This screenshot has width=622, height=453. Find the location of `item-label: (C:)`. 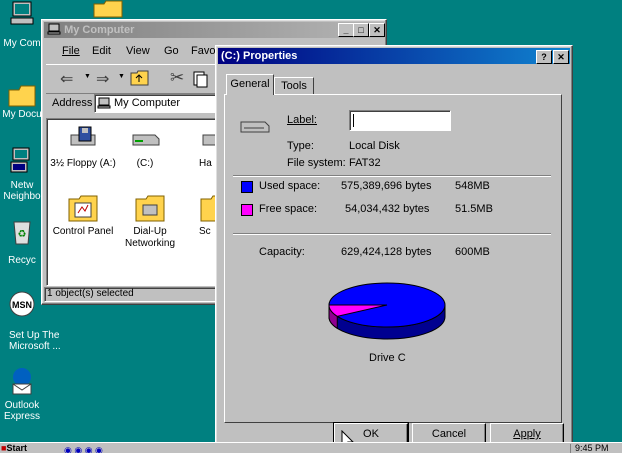

item-label: (C:) is located at coordinates (145, 163).